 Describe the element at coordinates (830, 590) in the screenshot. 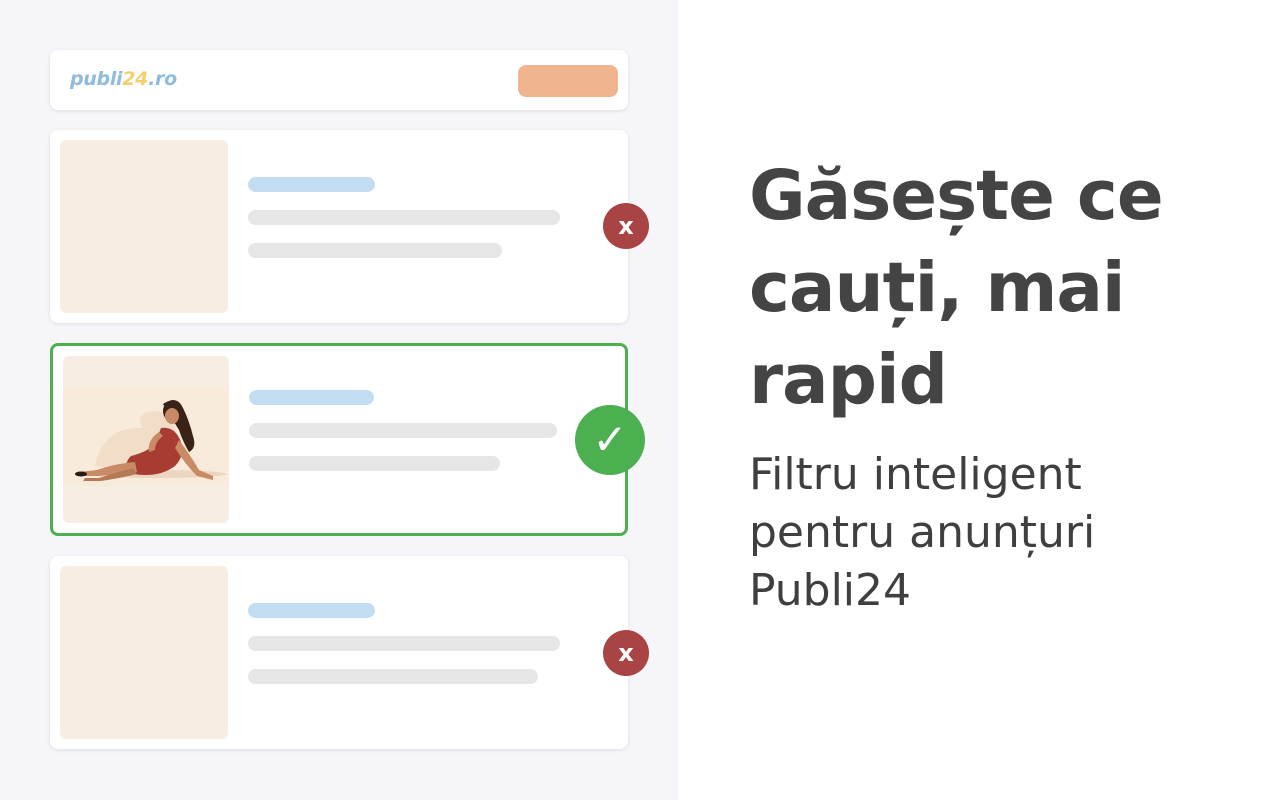

I see `subheadline-line: Publi24` at that location.